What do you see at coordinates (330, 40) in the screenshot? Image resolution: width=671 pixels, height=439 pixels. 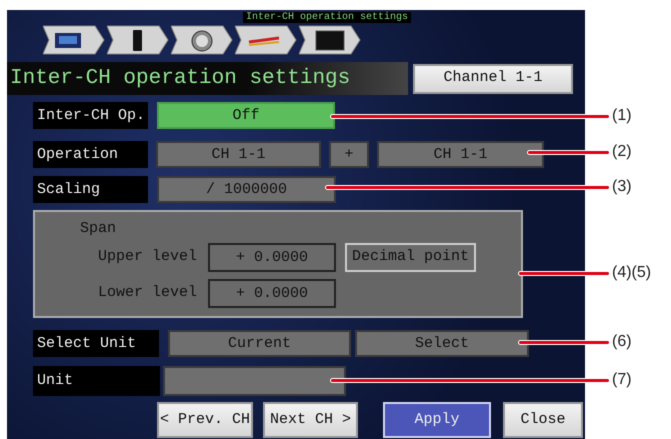 I see `monitor-icon` at bounding box center [330, 40].